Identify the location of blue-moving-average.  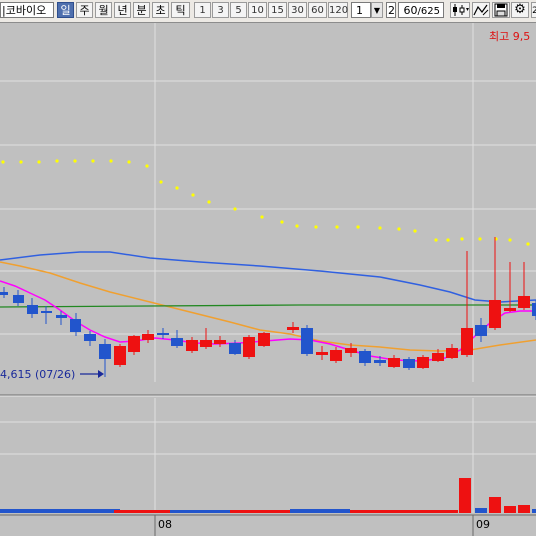
(268, 277).